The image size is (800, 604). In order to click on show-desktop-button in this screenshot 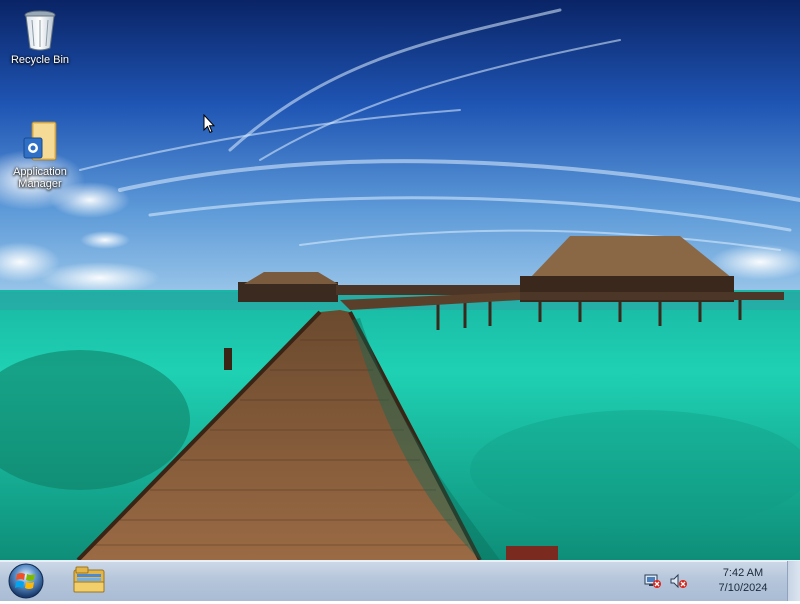, I will do `click(793, 581)`.